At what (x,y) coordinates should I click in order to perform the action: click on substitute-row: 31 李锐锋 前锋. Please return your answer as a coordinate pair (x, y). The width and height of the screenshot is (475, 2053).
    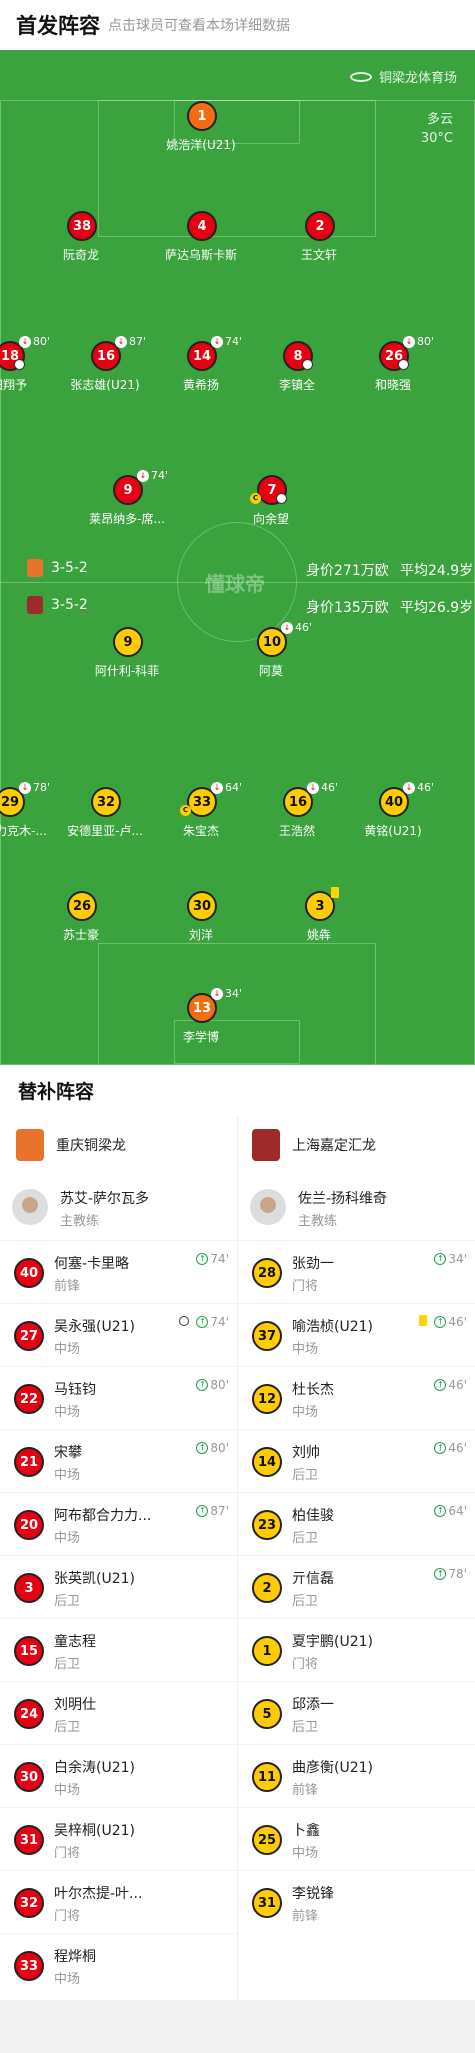
    Looking at the image, I should click on (356, 1901).